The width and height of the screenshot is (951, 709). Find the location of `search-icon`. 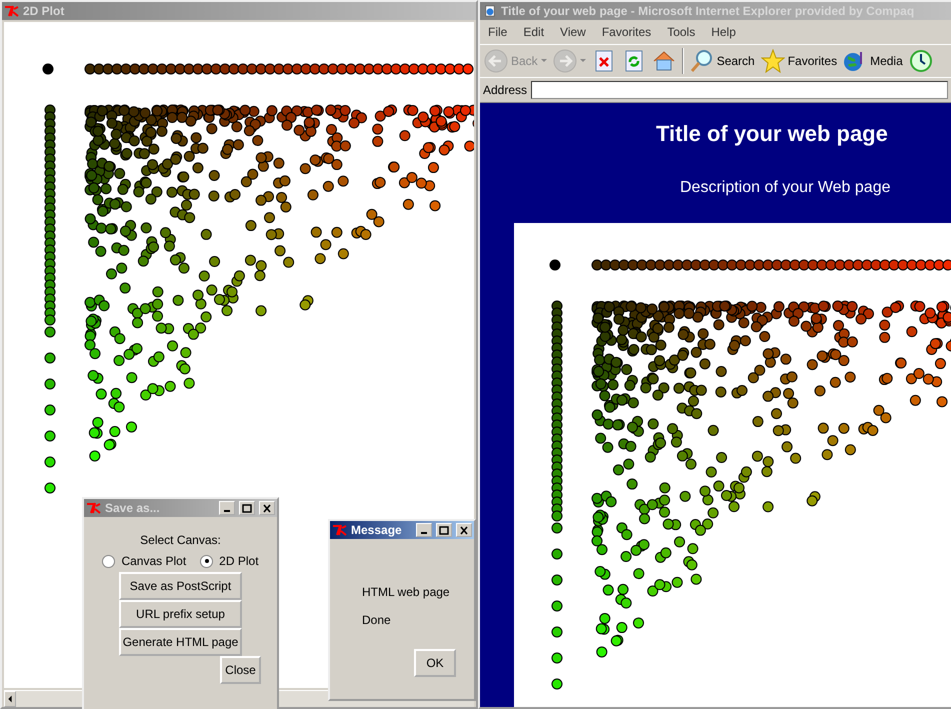

search-icon is located at coordinates (702, 61).